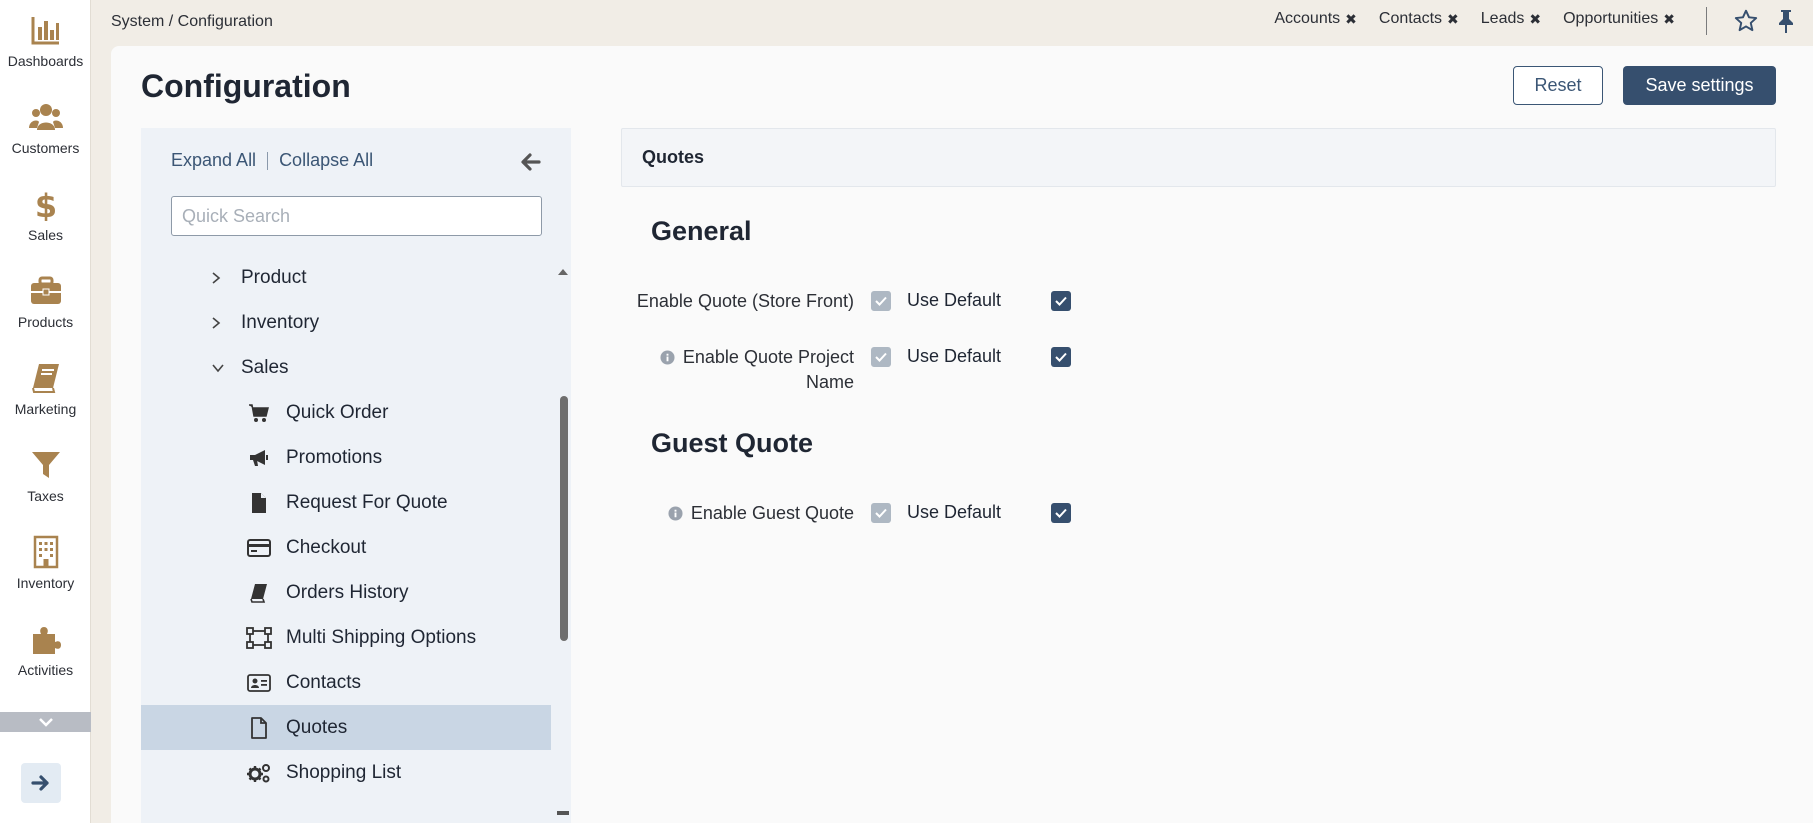  I want to click on enable-quote-project-name-checkbox, so click(881, 357).